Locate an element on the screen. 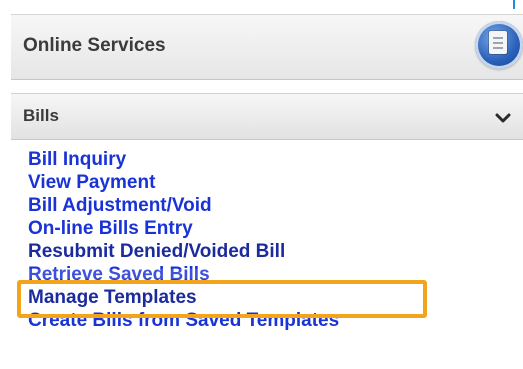 This screenshot has height=369, width=523. bills-section-header: Bills is located at coordinates (267, 116).